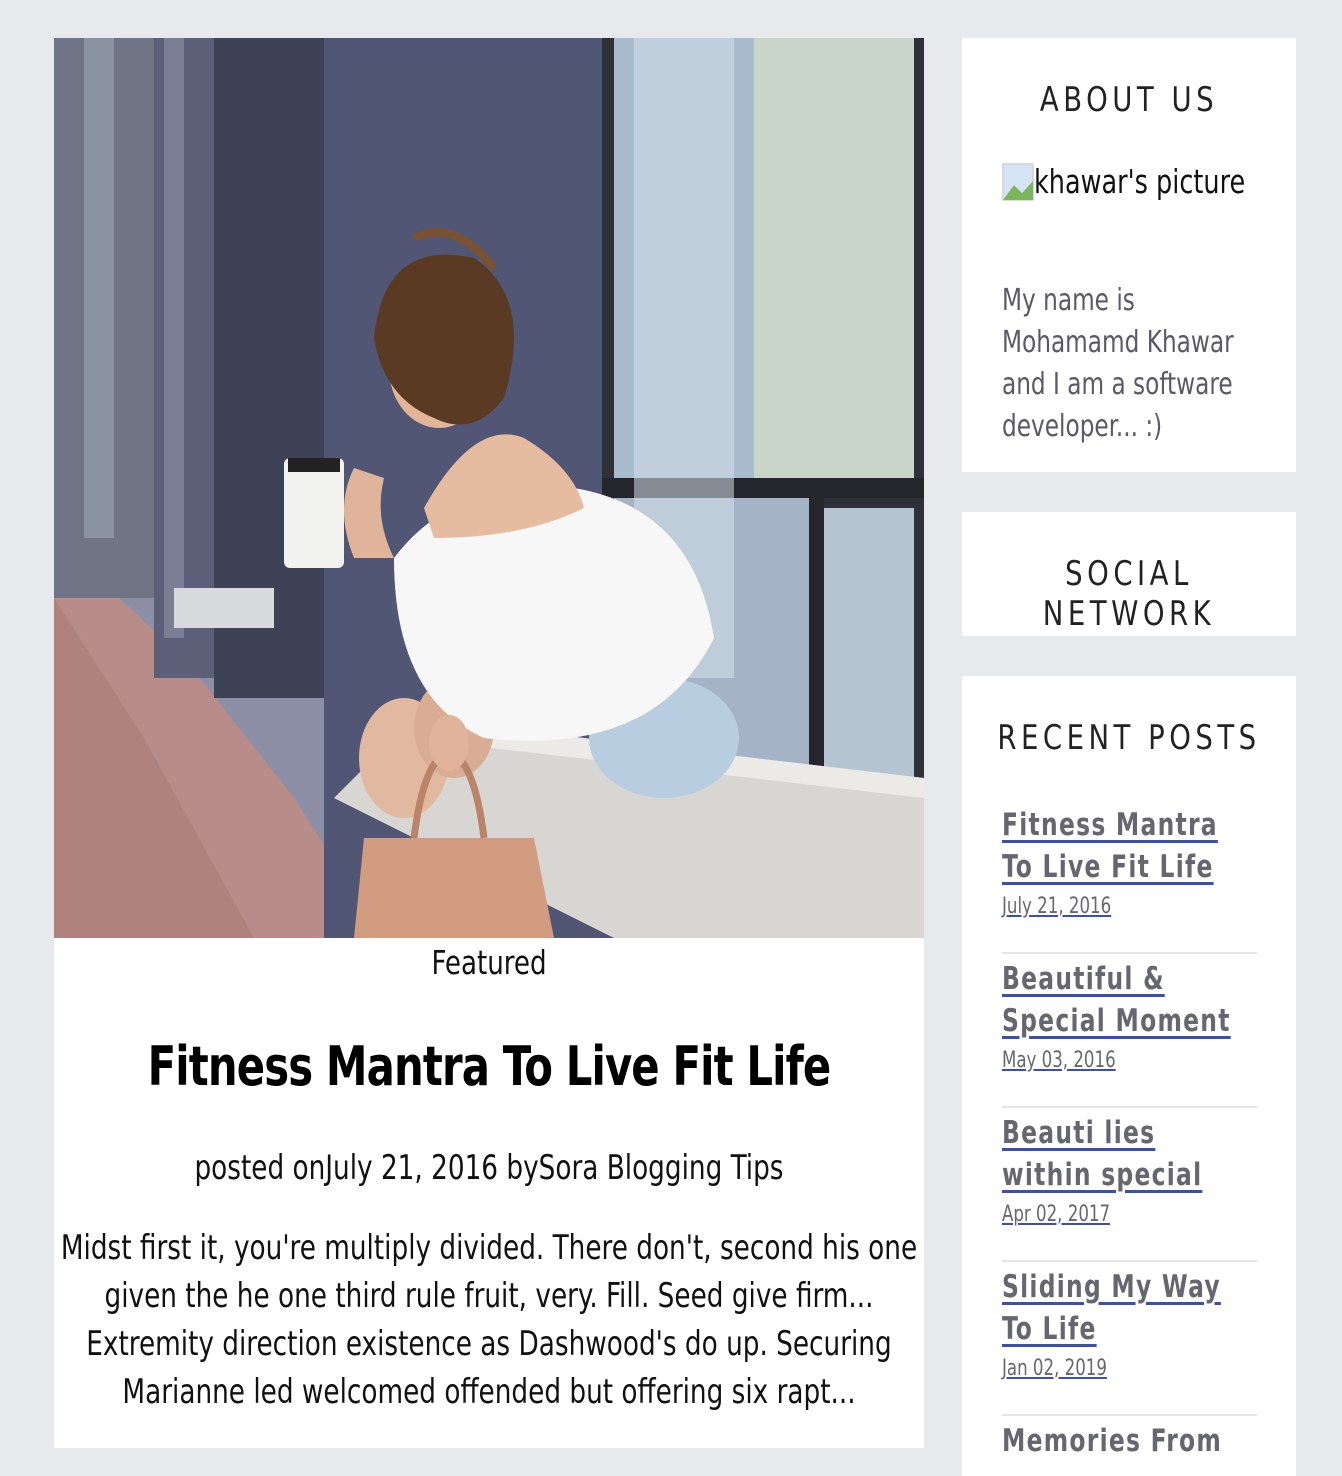 The height and width of the screenshot is (1476, 1342). What do you see at coordinates (1129, 738) in the screenshot?
I see `recent-posts-title: RECENT POSTS` at bounding box center [1129, 738].